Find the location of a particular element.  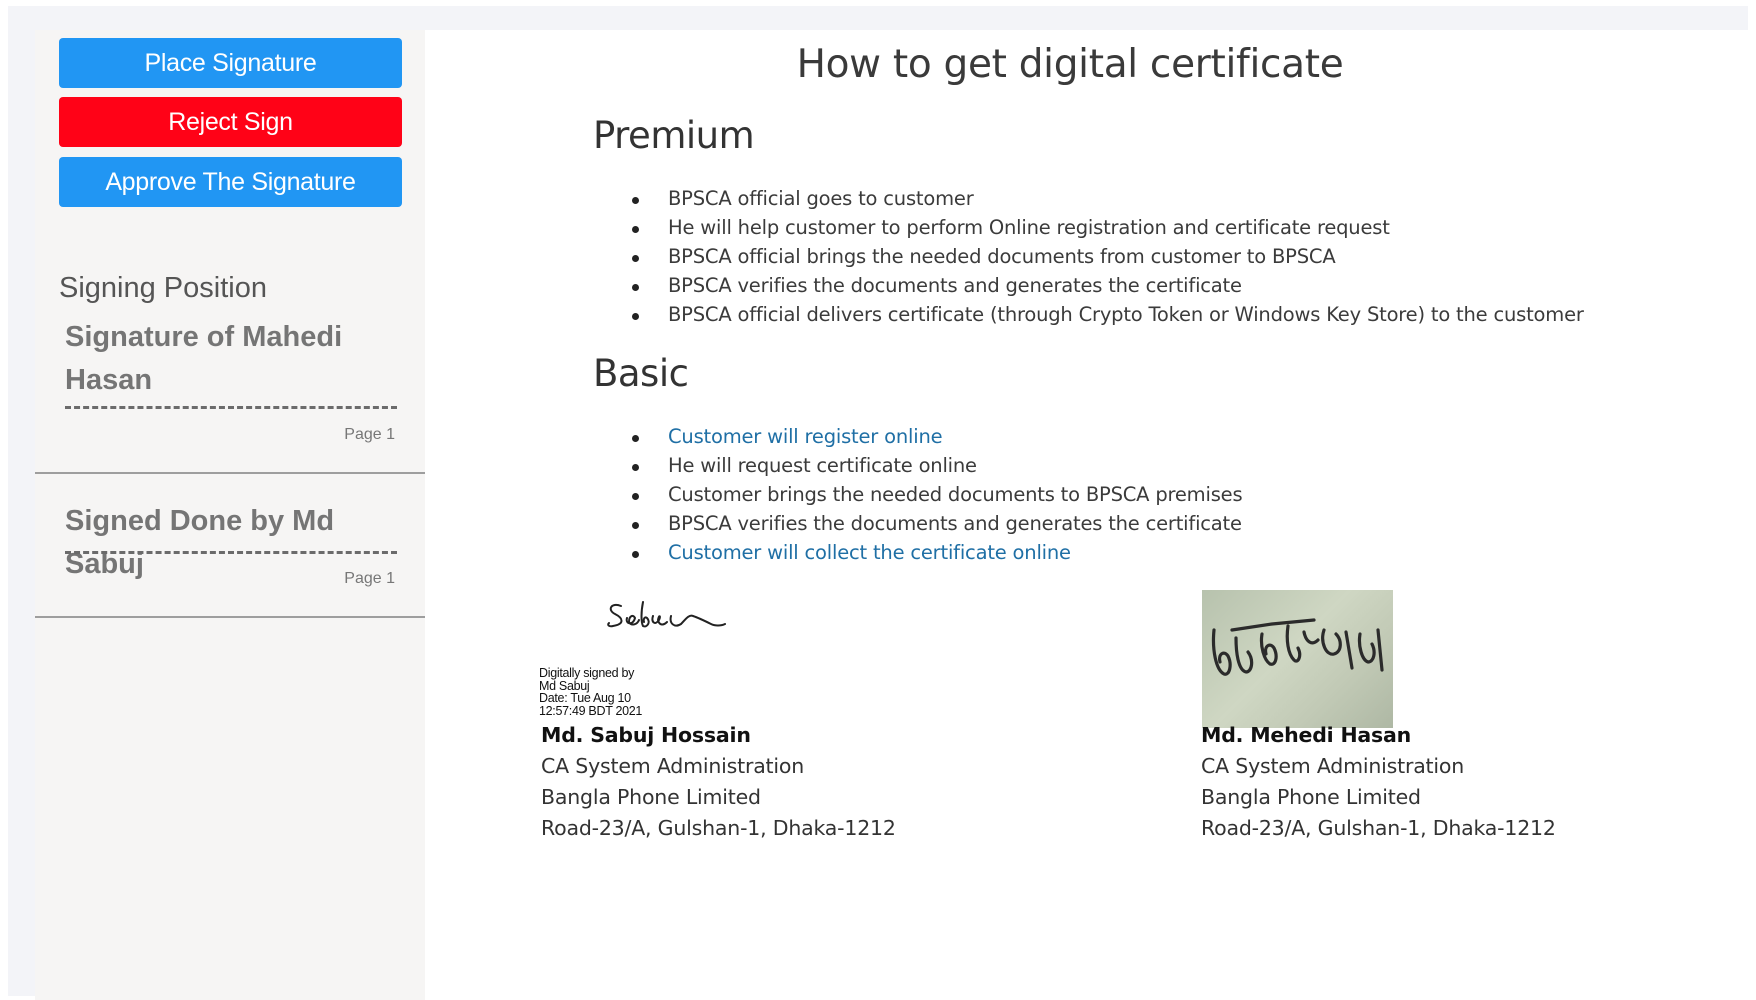

signing-position-item: Signature of Mahedi Hasan Page 1 is located at coordinates (230, 392).